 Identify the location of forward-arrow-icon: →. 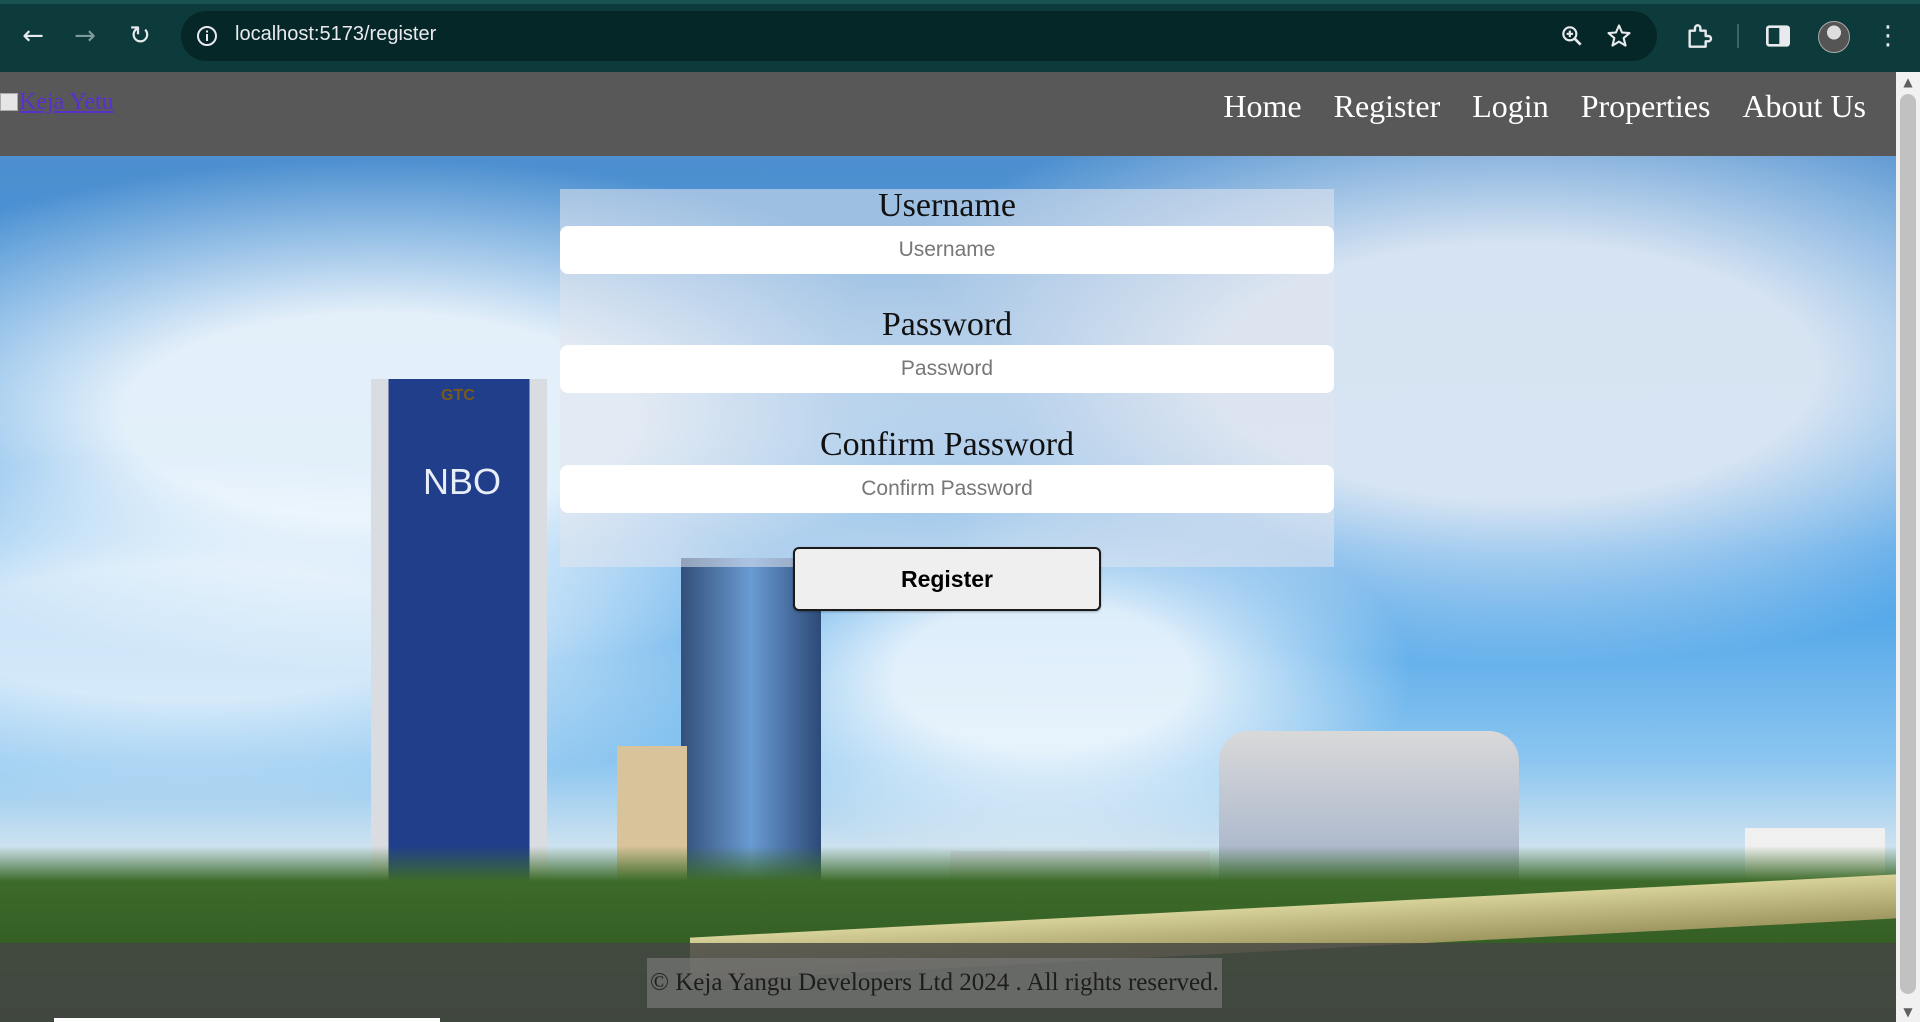
(85, 36).